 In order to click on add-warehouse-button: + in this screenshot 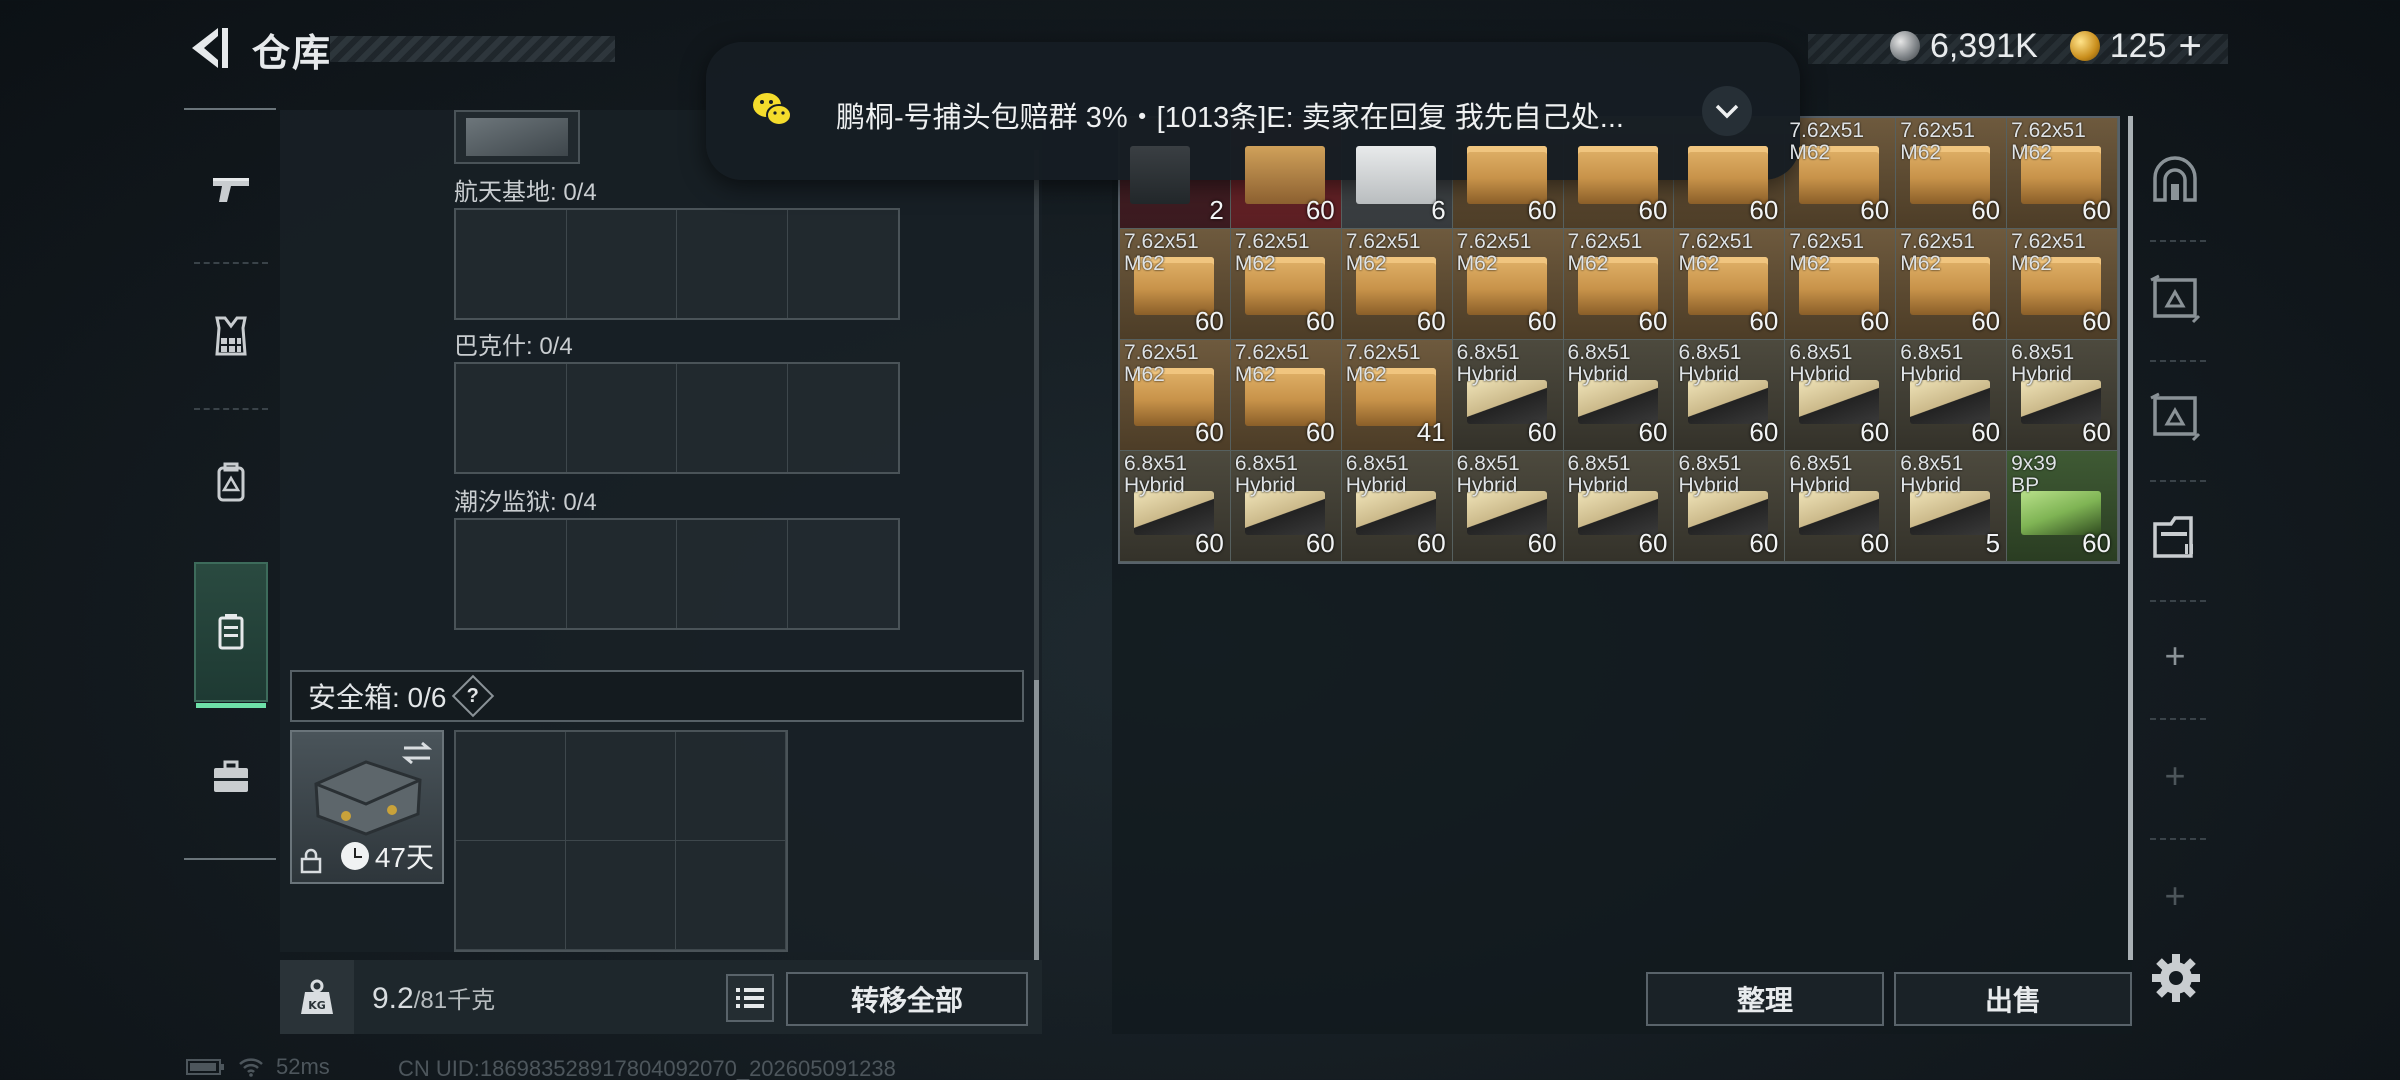, I will do `click(2175, 656)`.